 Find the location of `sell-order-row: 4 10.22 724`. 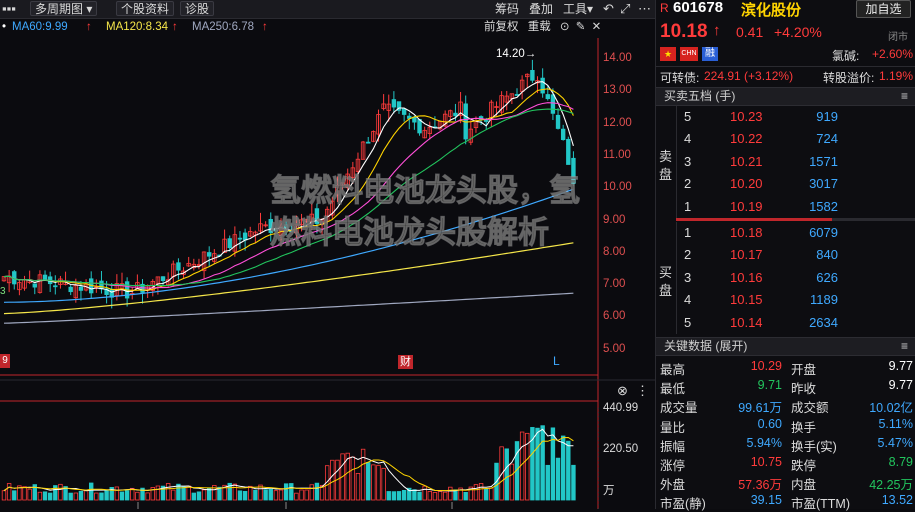

sell-order-row: 4 10.22 724 is located at coordinates (785, 140).